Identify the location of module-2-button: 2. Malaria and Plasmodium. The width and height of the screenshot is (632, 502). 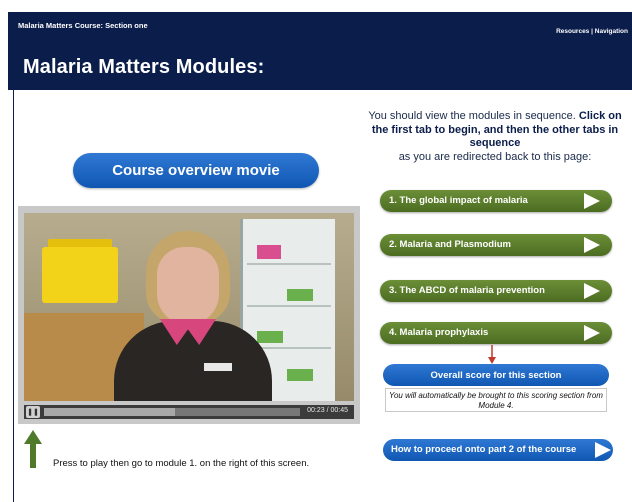
(496, 245).